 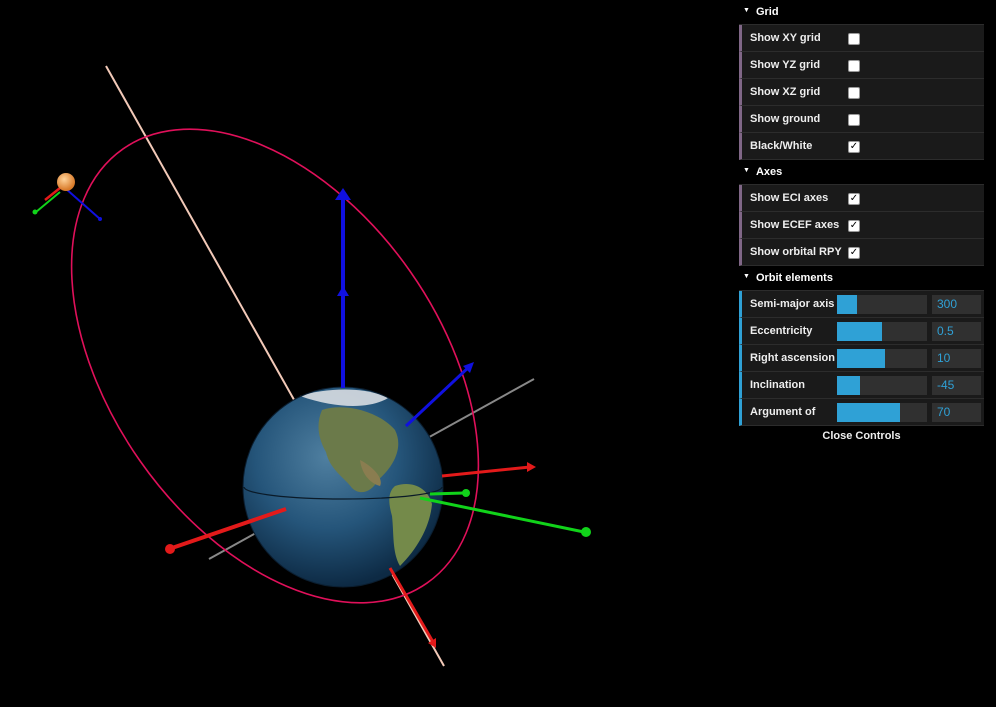 I want to click on earth-globe, so click(x=343, y=487).